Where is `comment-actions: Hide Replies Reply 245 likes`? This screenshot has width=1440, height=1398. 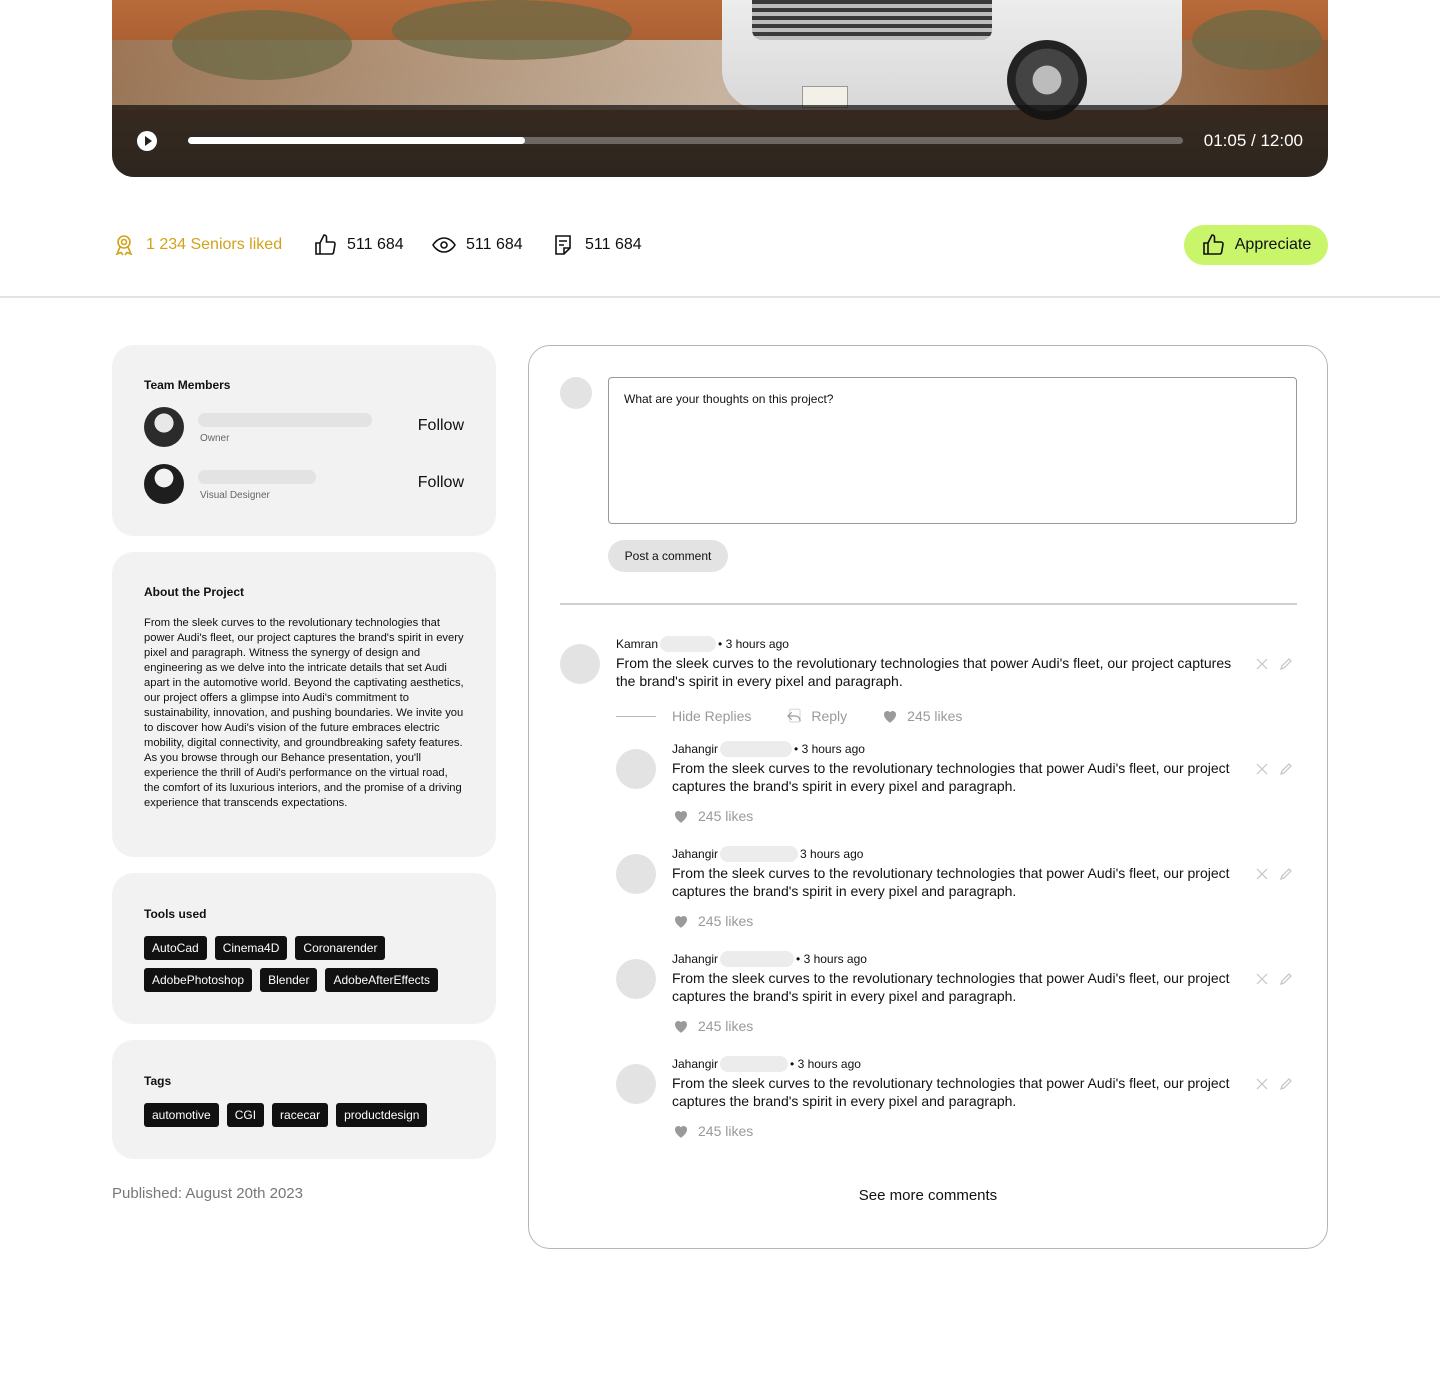
comment-actions: Hide Replies Reply 245 likes is located at coordinates (806, 716).